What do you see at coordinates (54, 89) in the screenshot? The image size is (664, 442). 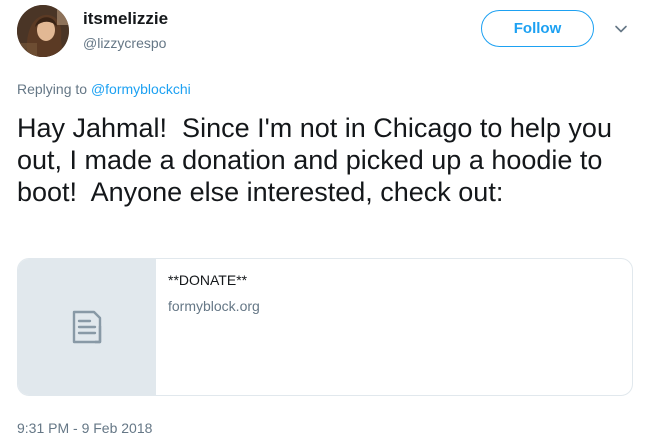 I see `reply-prefix: Replying to` at bounding box center [54, 89].